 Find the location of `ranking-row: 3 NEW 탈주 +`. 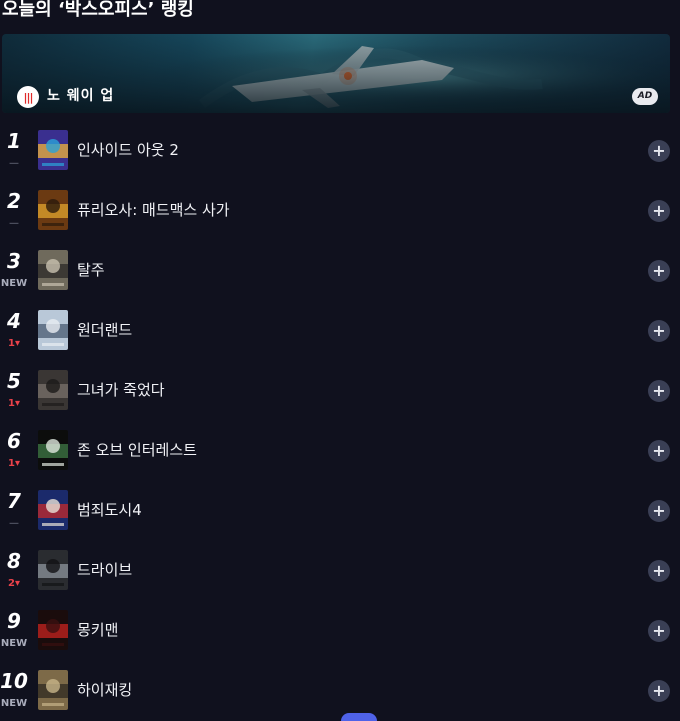

ranking-row: 3 NEW 탈주 + is located at coordinates (340, 270).